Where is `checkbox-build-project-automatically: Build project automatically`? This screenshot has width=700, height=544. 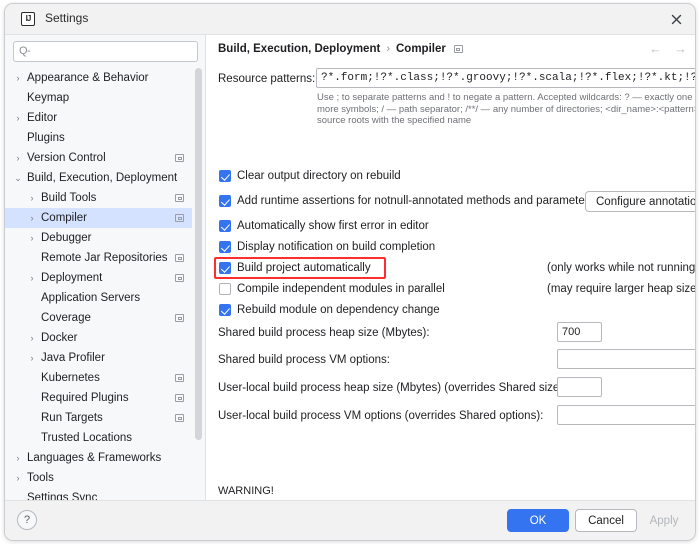 checkbox-build-project-automatically: Build project automatically is located at coordinates (295, 268).